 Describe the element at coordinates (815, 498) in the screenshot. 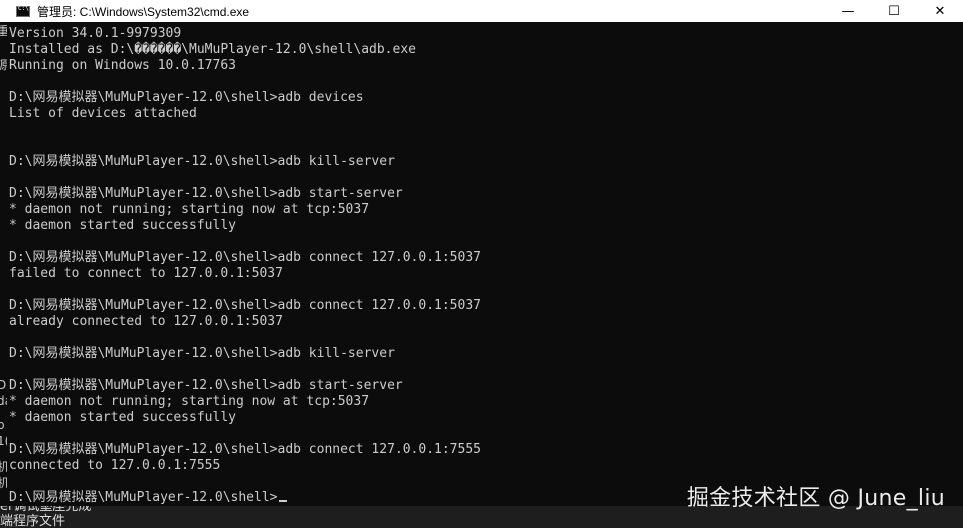

I see `watermark: 掘金技术社区 @ June_liu` at that location.